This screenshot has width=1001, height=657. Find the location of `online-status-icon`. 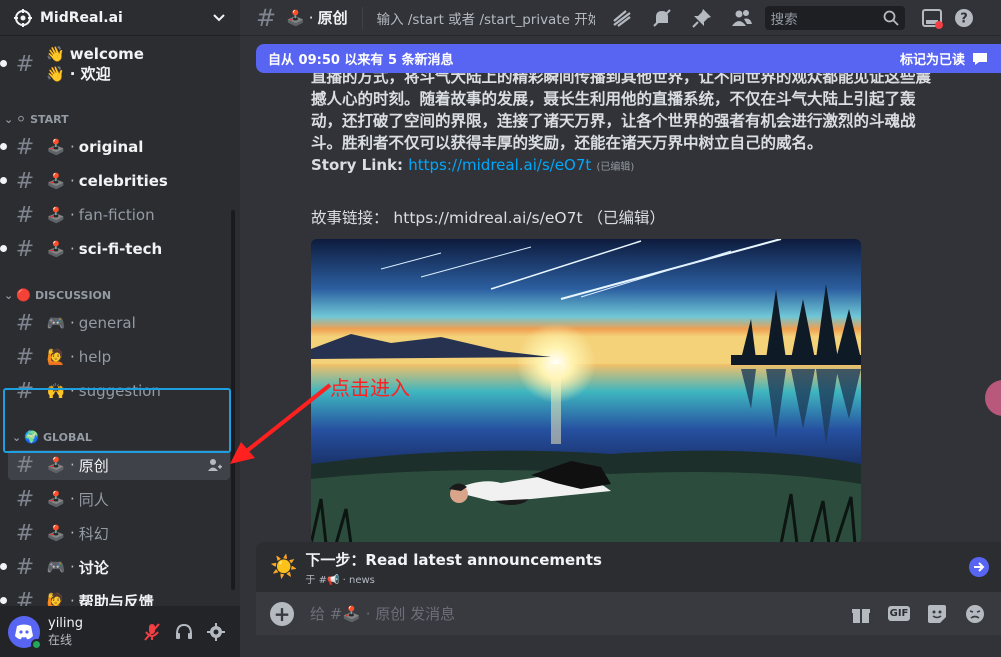

online-status-icon is located at coordinates (36, 644).